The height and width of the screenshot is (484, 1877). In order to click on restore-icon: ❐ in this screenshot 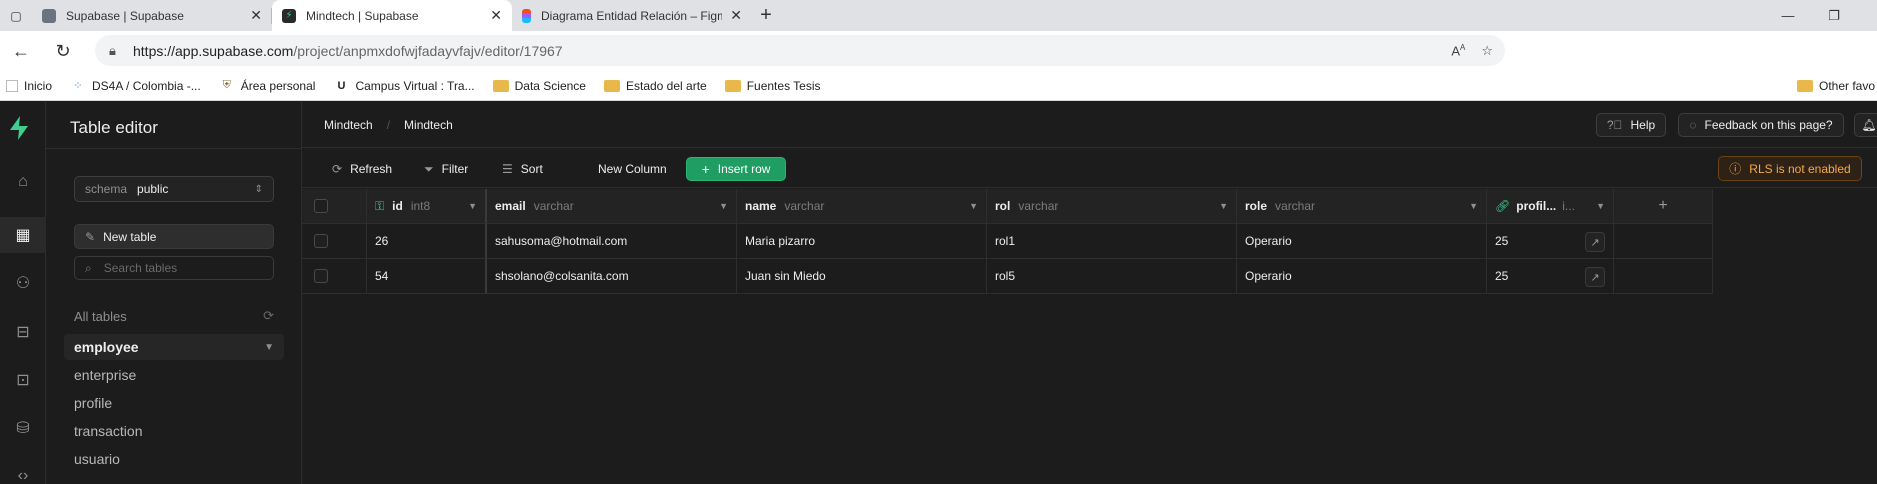, I will do `click(1834, 15)`.